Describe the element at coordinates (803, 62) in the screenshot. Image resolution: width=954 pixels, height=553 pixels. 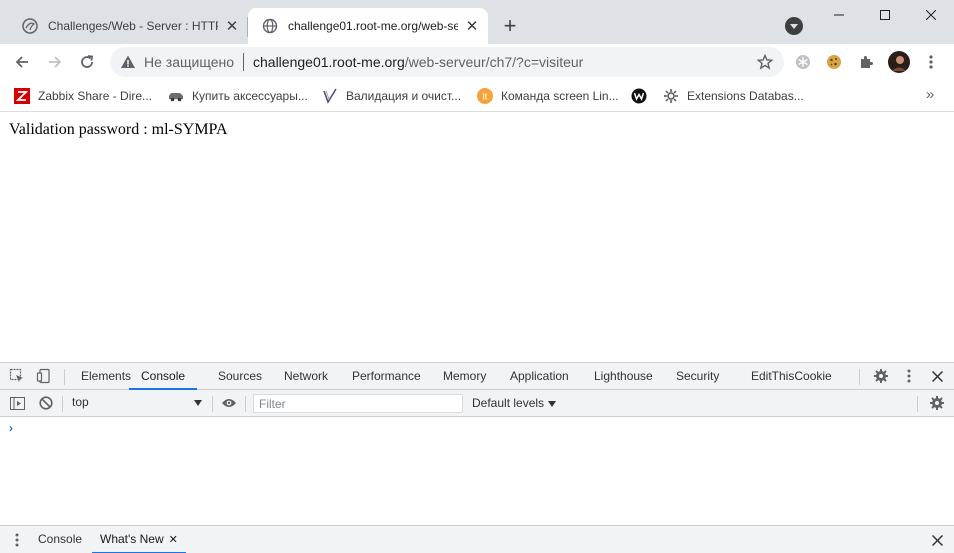
I see `extension-snowflake-icon` at that location.